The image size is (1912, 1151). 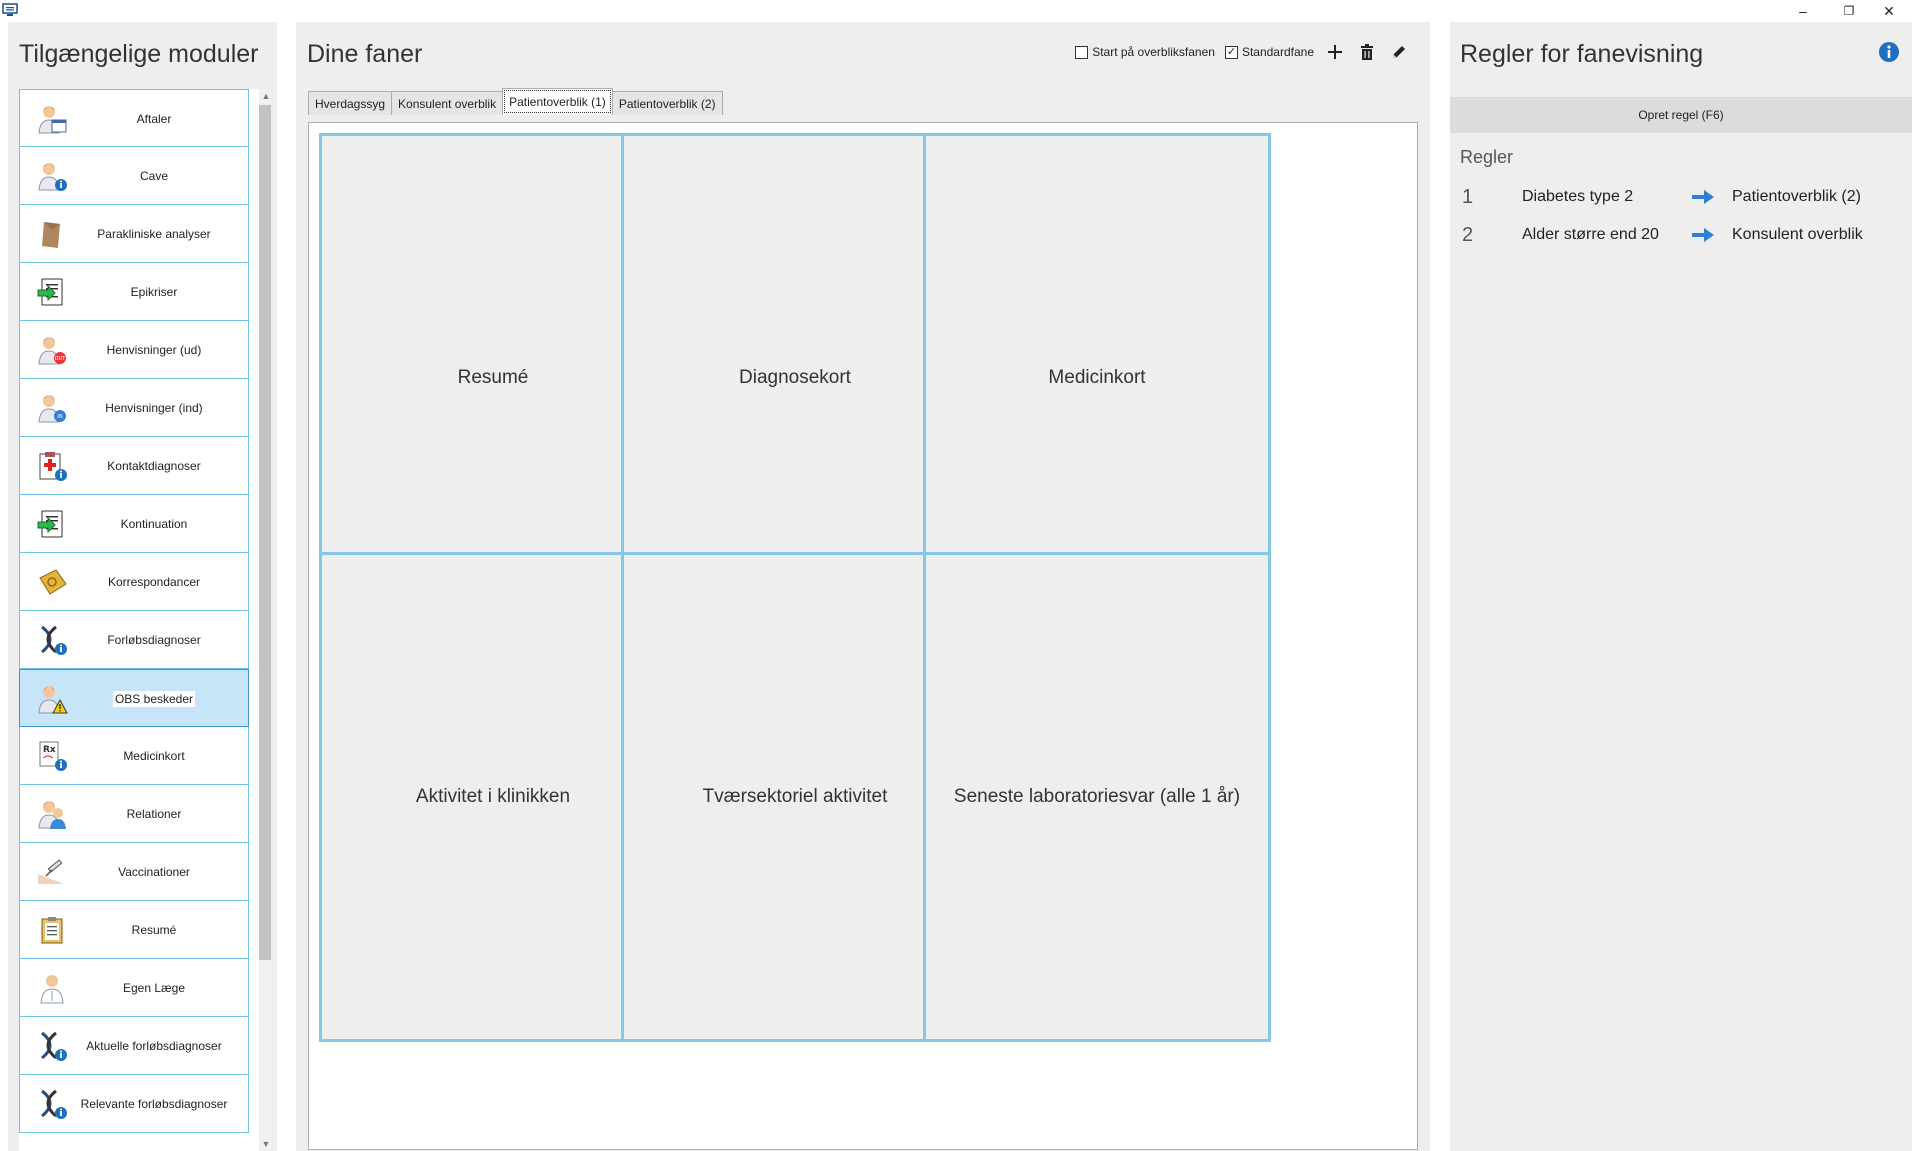 I want to click on tab-toolbar: Start på overbliksfanen ✓ Standardfane, so click(x=1242, y=52).